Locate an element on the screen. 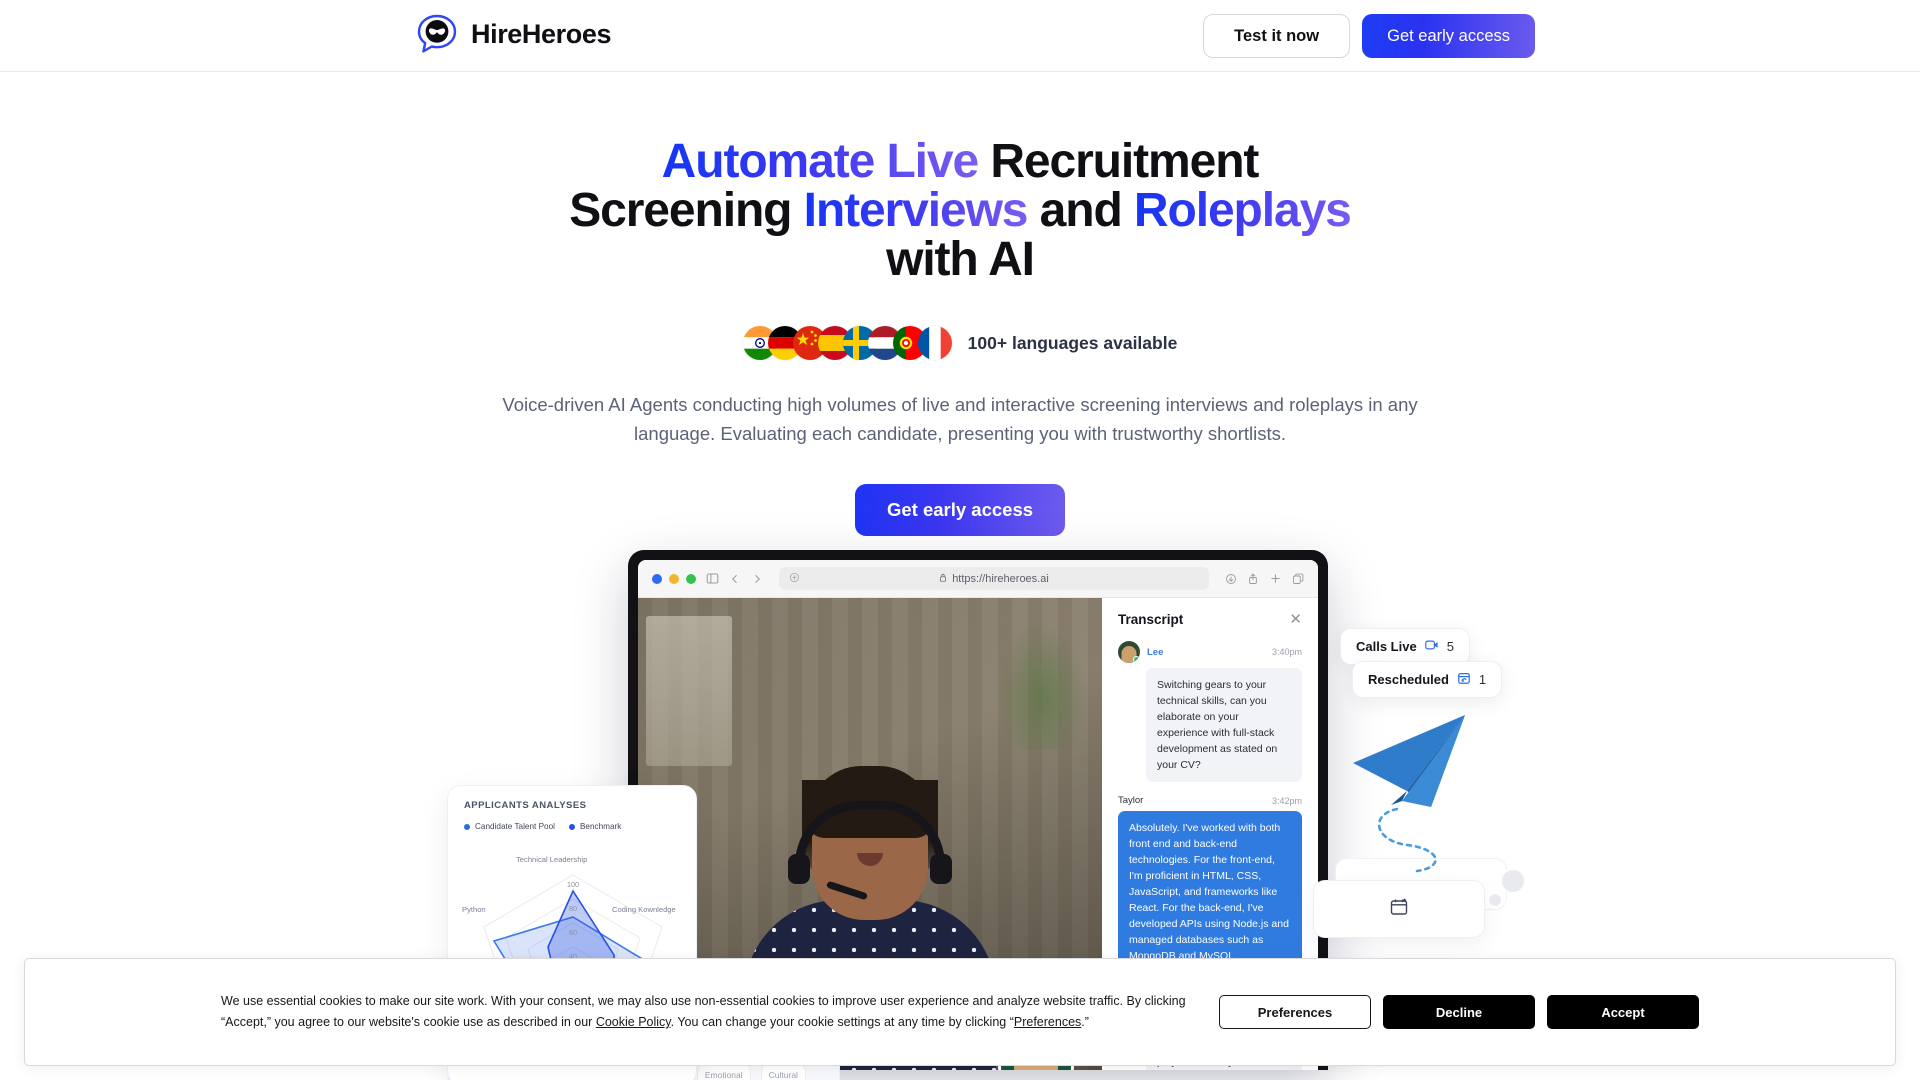  close-icon: ✕ is located at coordinates (1295, 619).